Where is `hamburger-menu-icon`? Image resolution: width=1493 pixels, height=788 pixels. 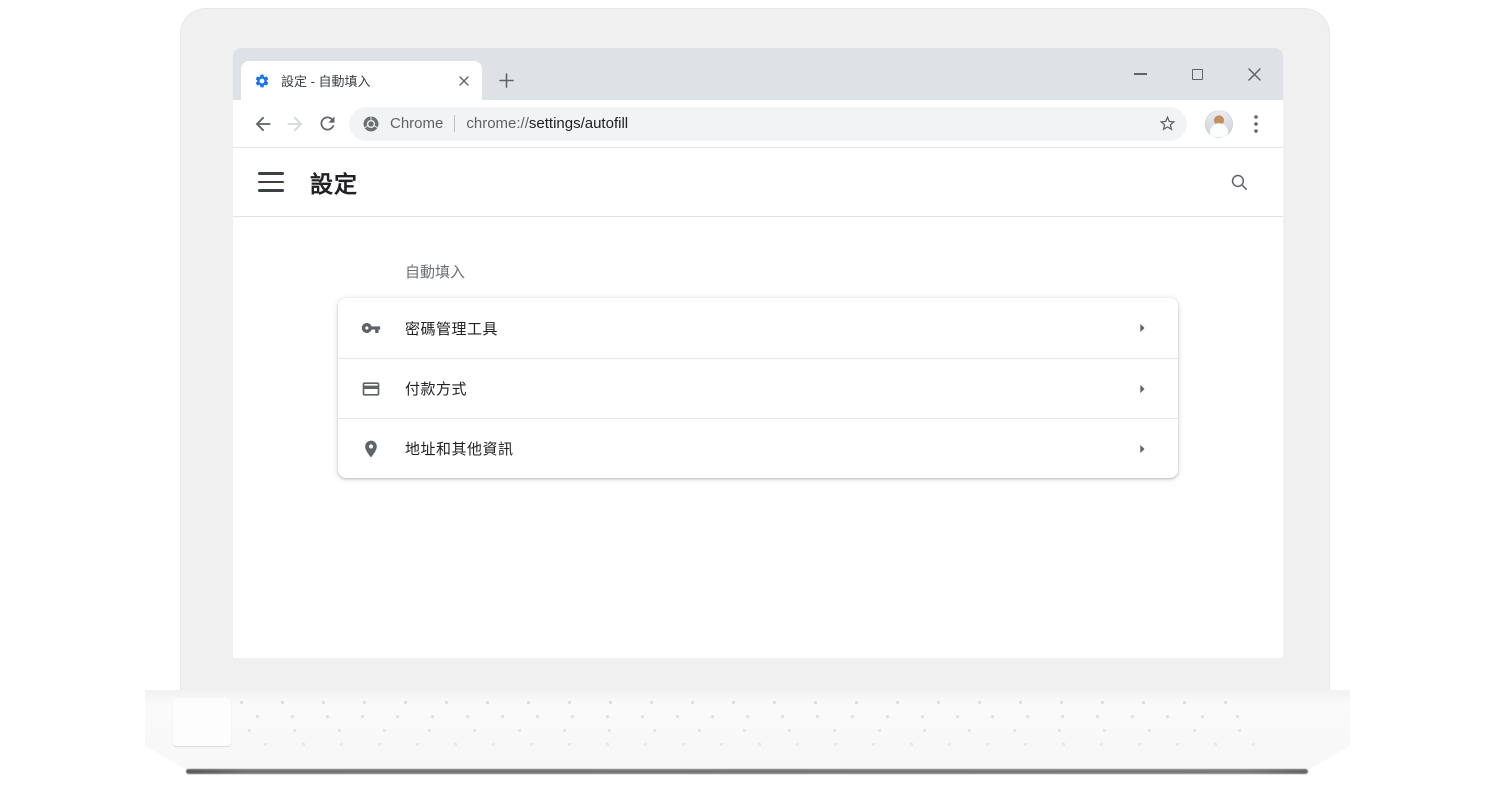 hamburger-menu-icon is located at coordinates (271, 173).